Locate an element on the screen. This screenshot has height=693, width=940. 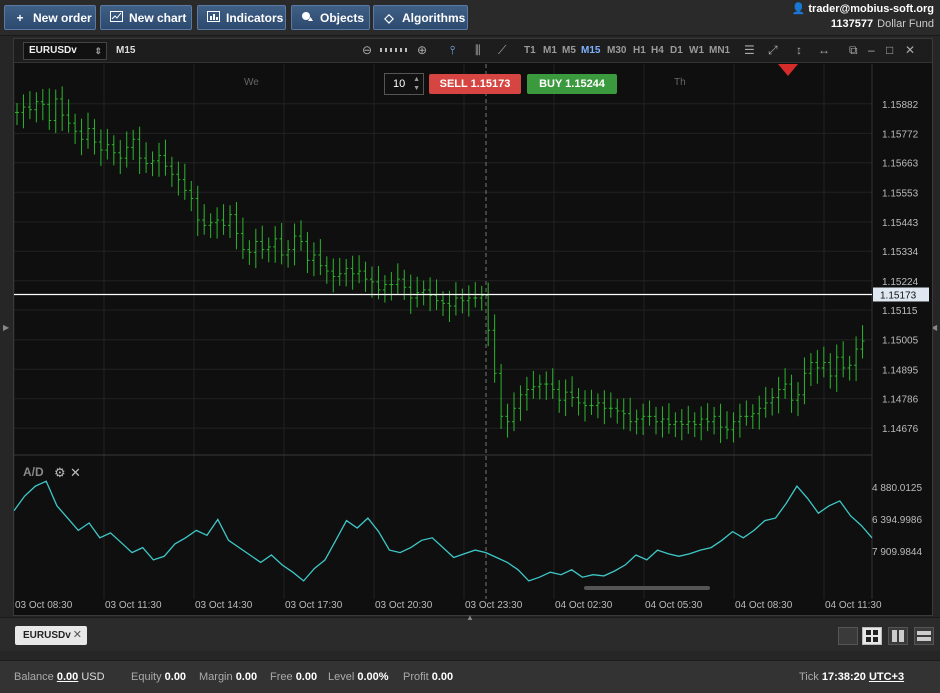
account-number: 1137577 is located at coordinates (852, 24).